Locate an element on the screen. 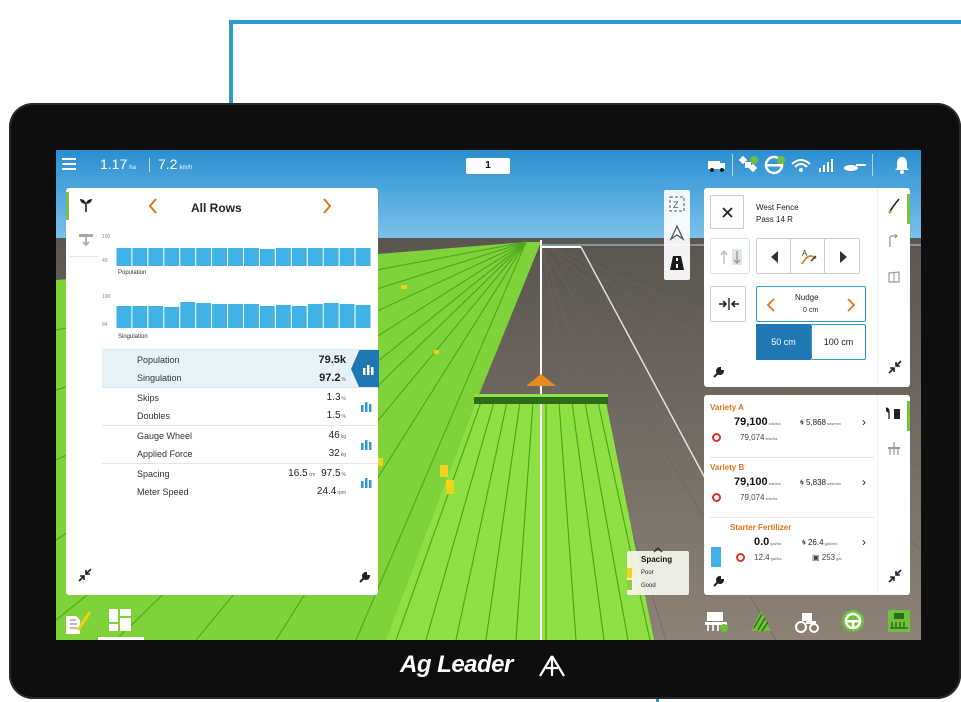  zoom-extents-icon: Z is located at coordinates (677, 204).